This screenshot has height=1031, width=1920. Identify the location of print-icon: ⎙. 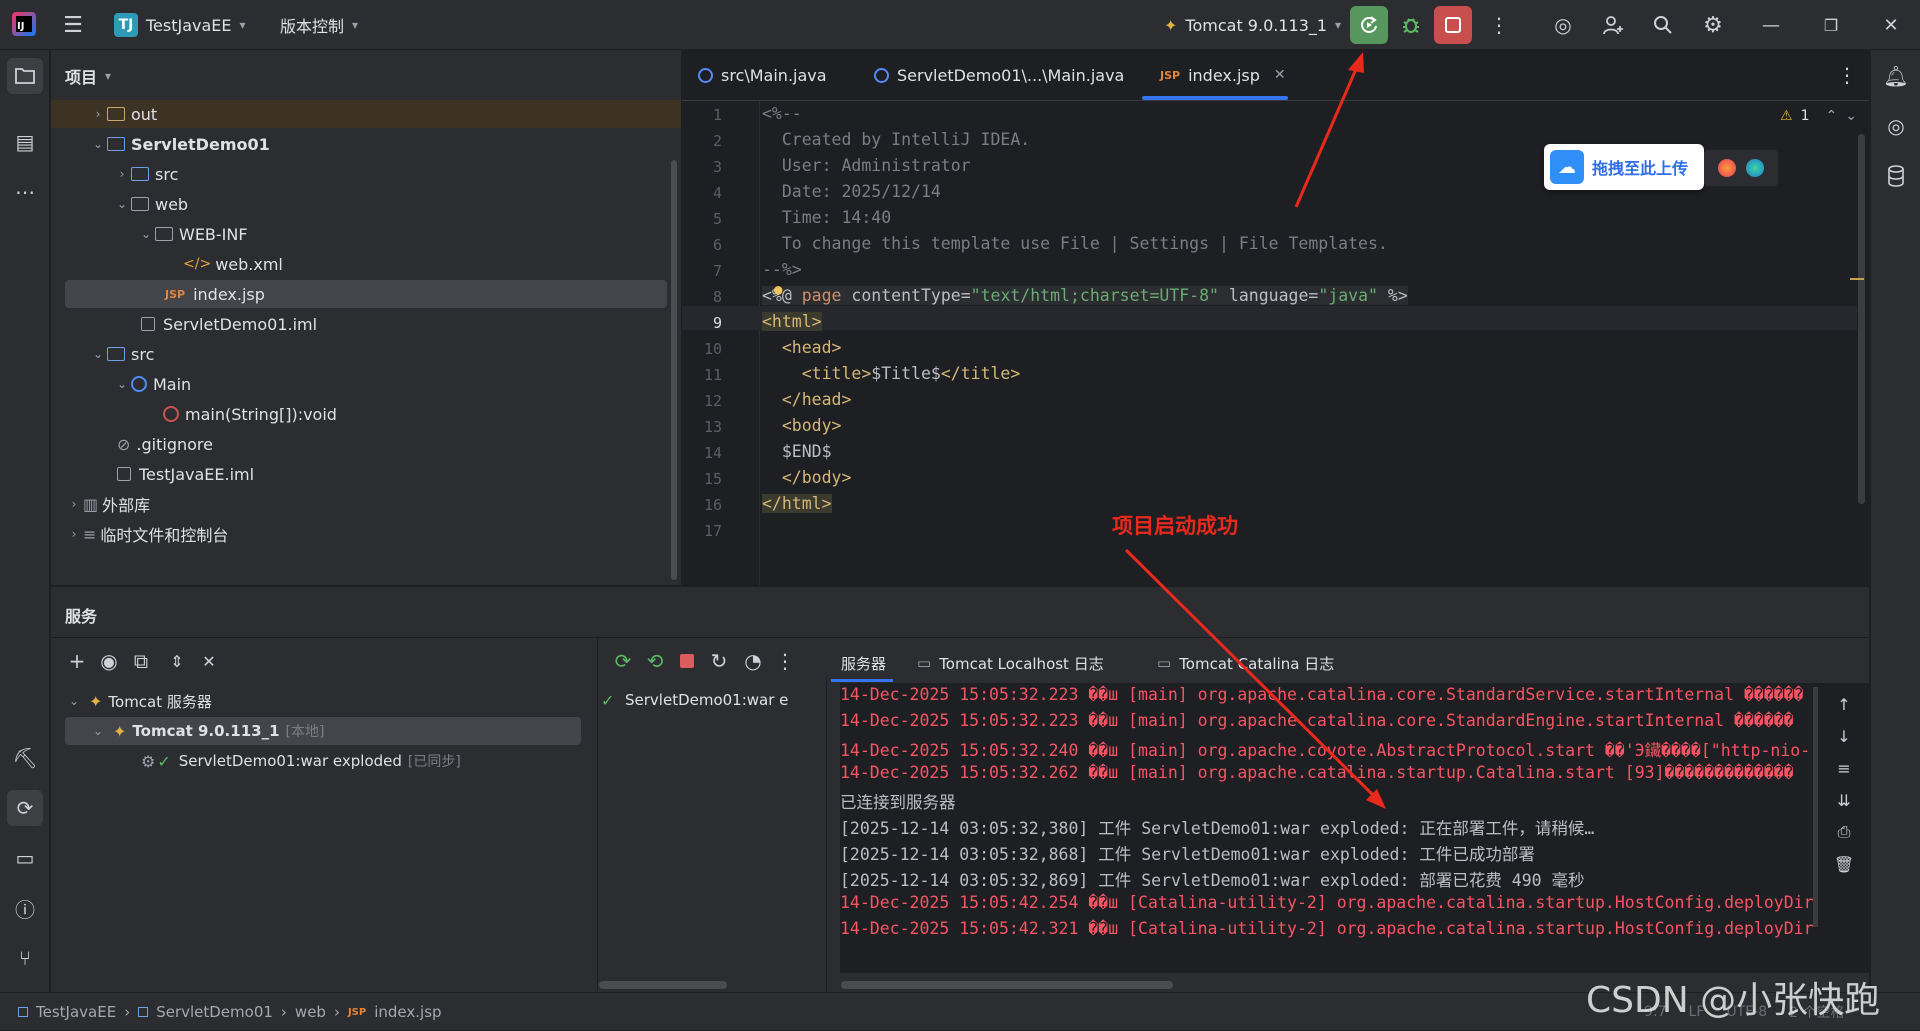
(1844, 832).